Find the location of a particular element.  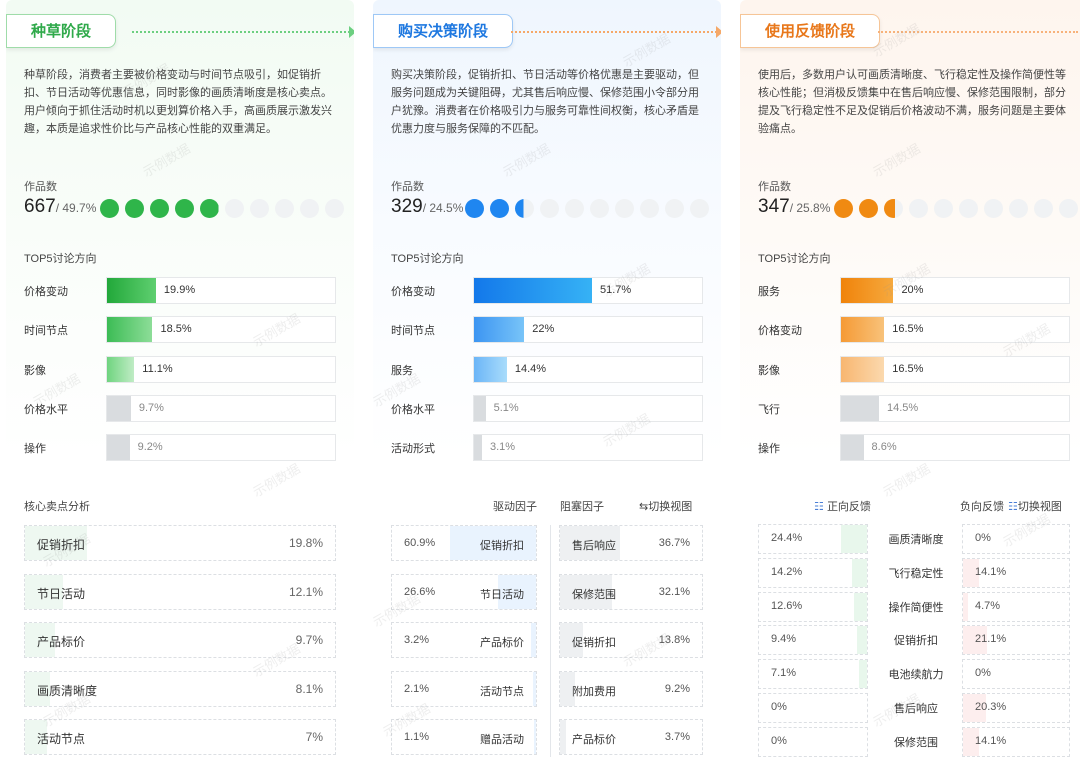

block-factor-label: 产品标价 is located at coordinates (594, 740).